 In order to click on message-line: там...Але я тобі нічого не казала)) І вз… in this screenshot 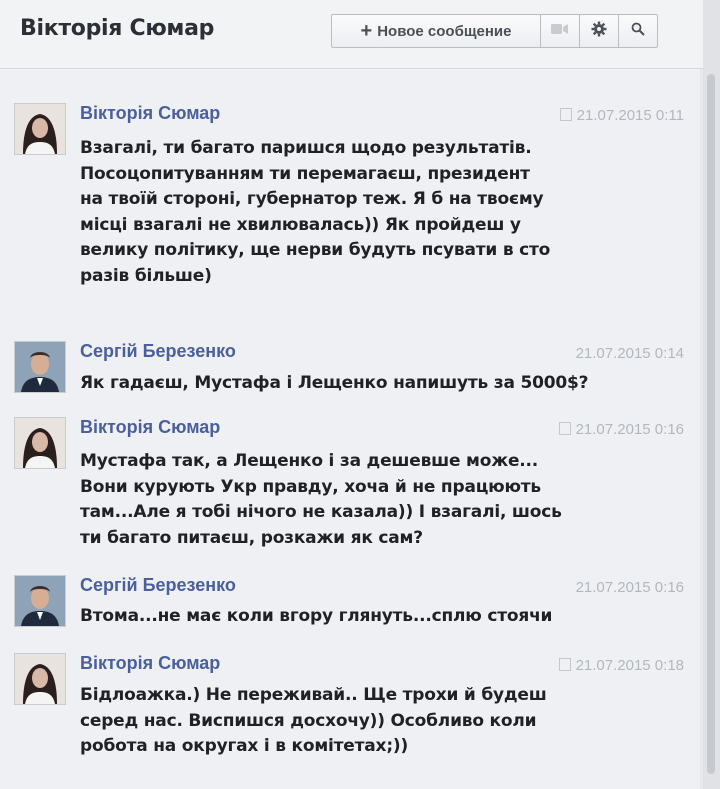, I will do `click(321, 512)`.